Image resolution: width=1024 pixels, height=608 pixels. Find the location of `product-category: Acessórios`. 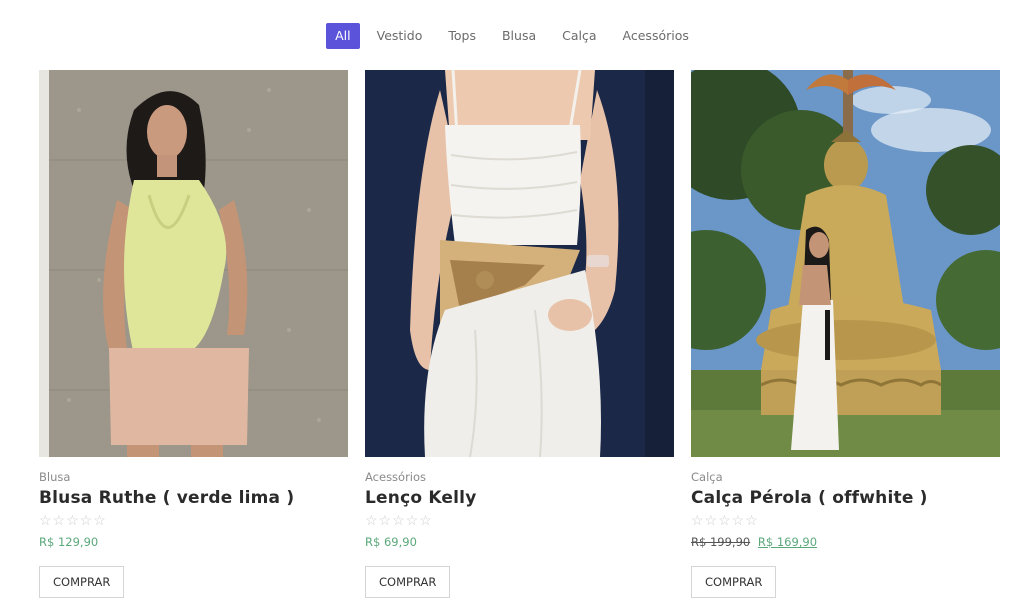

product-category: Acessórios is located at coordinates (519, 477).